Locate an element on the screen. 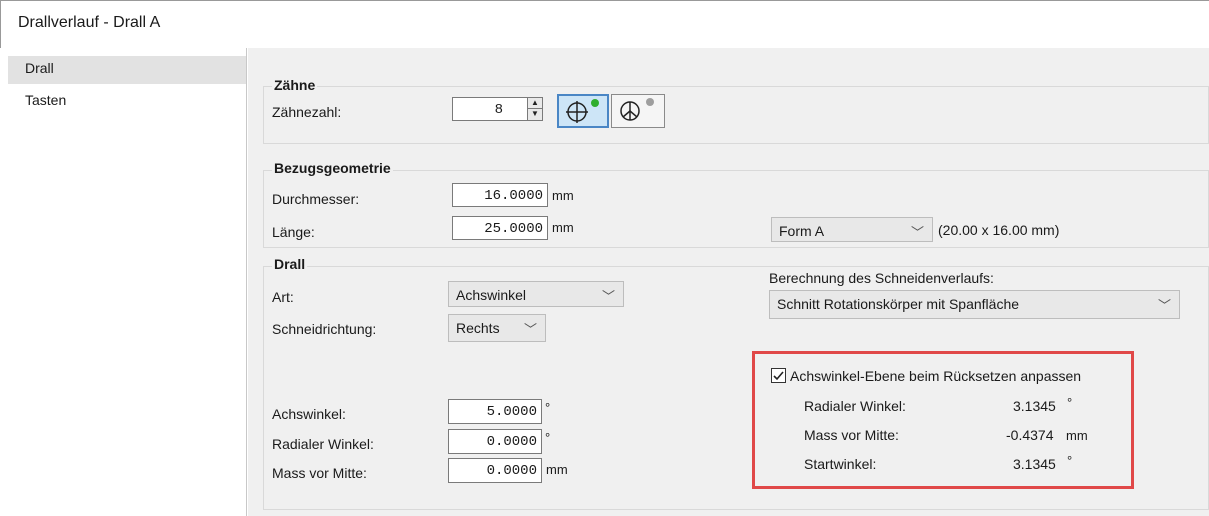  achswinkel-label: Achswinkel: is located at coordinates (309, 414).